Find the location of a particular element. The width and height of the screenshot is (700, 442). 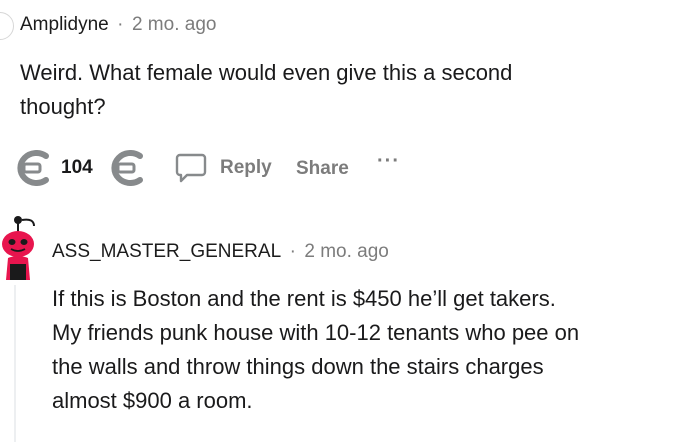

author-name: ASS_MASTER_GENERAL is located at coordinates (166, 251).